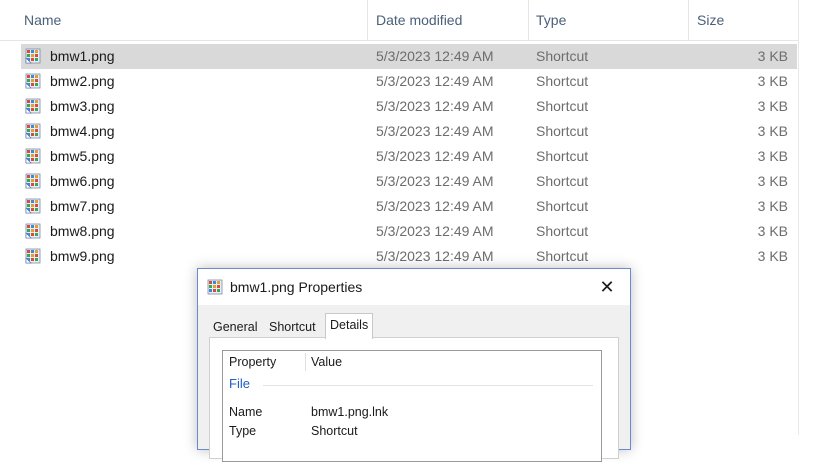  I want to click on file-row: bmw2.png 5/3/2023 12:49 AM Shortcut 3 KB, so click(409, 81).